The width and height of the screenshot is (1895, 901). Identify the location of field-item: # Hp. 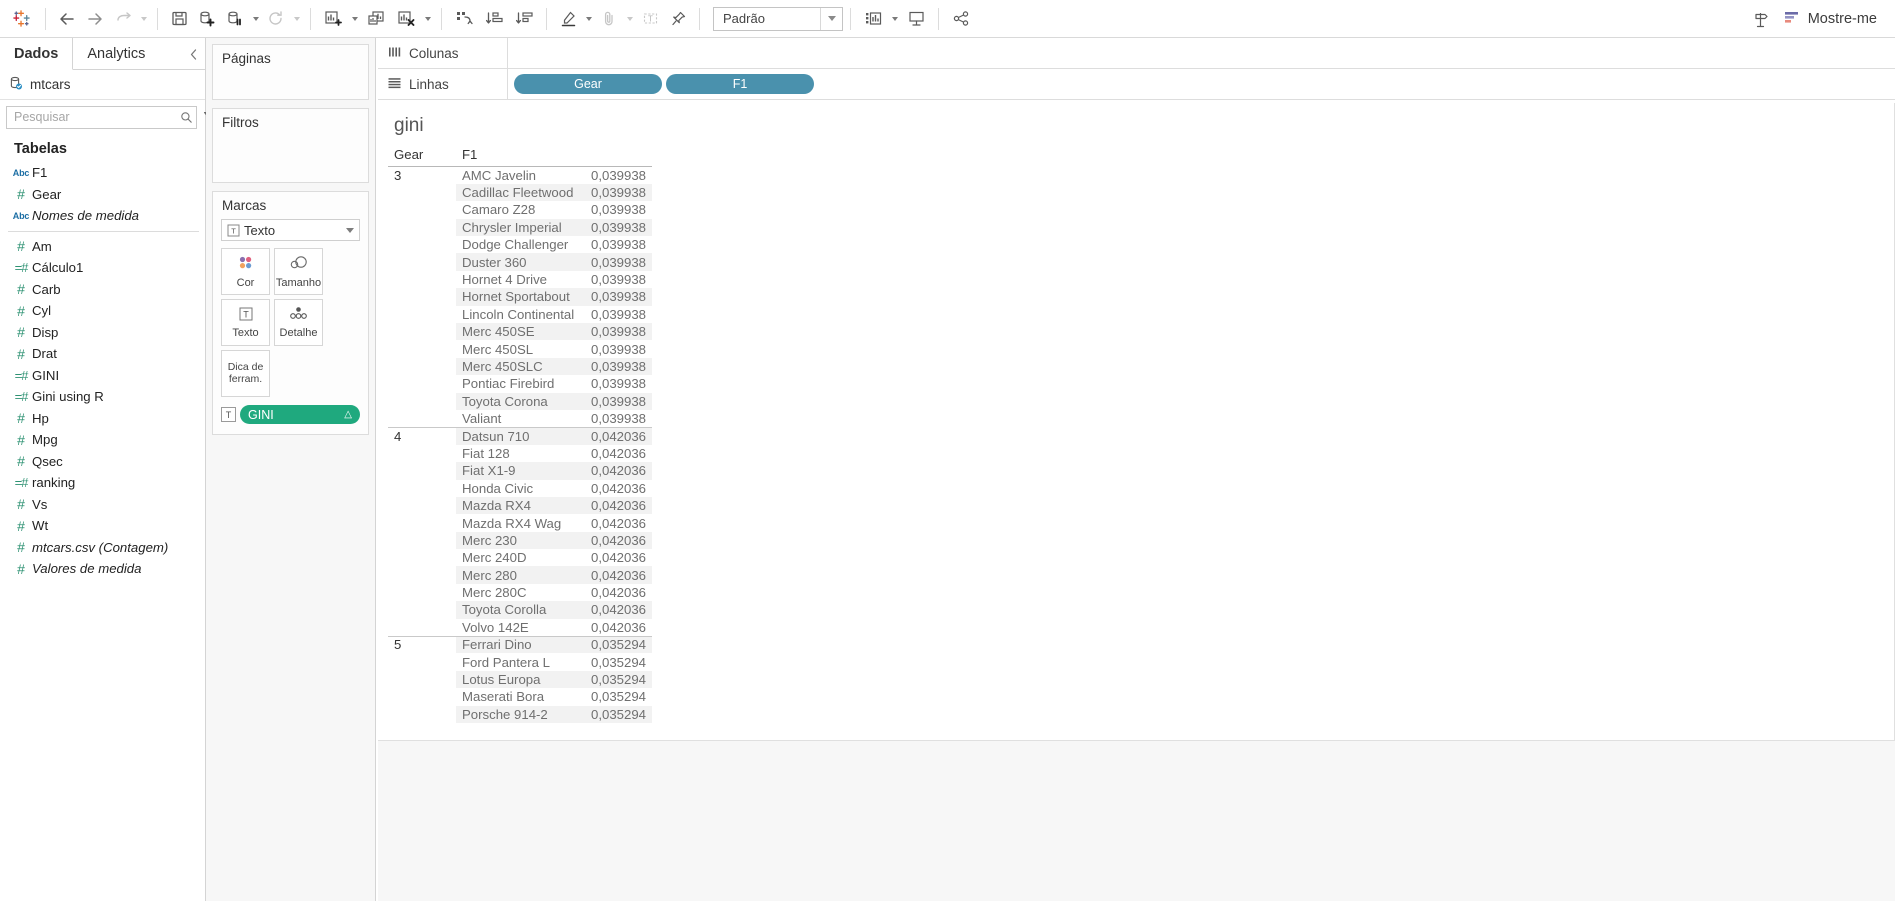
(102, 419).